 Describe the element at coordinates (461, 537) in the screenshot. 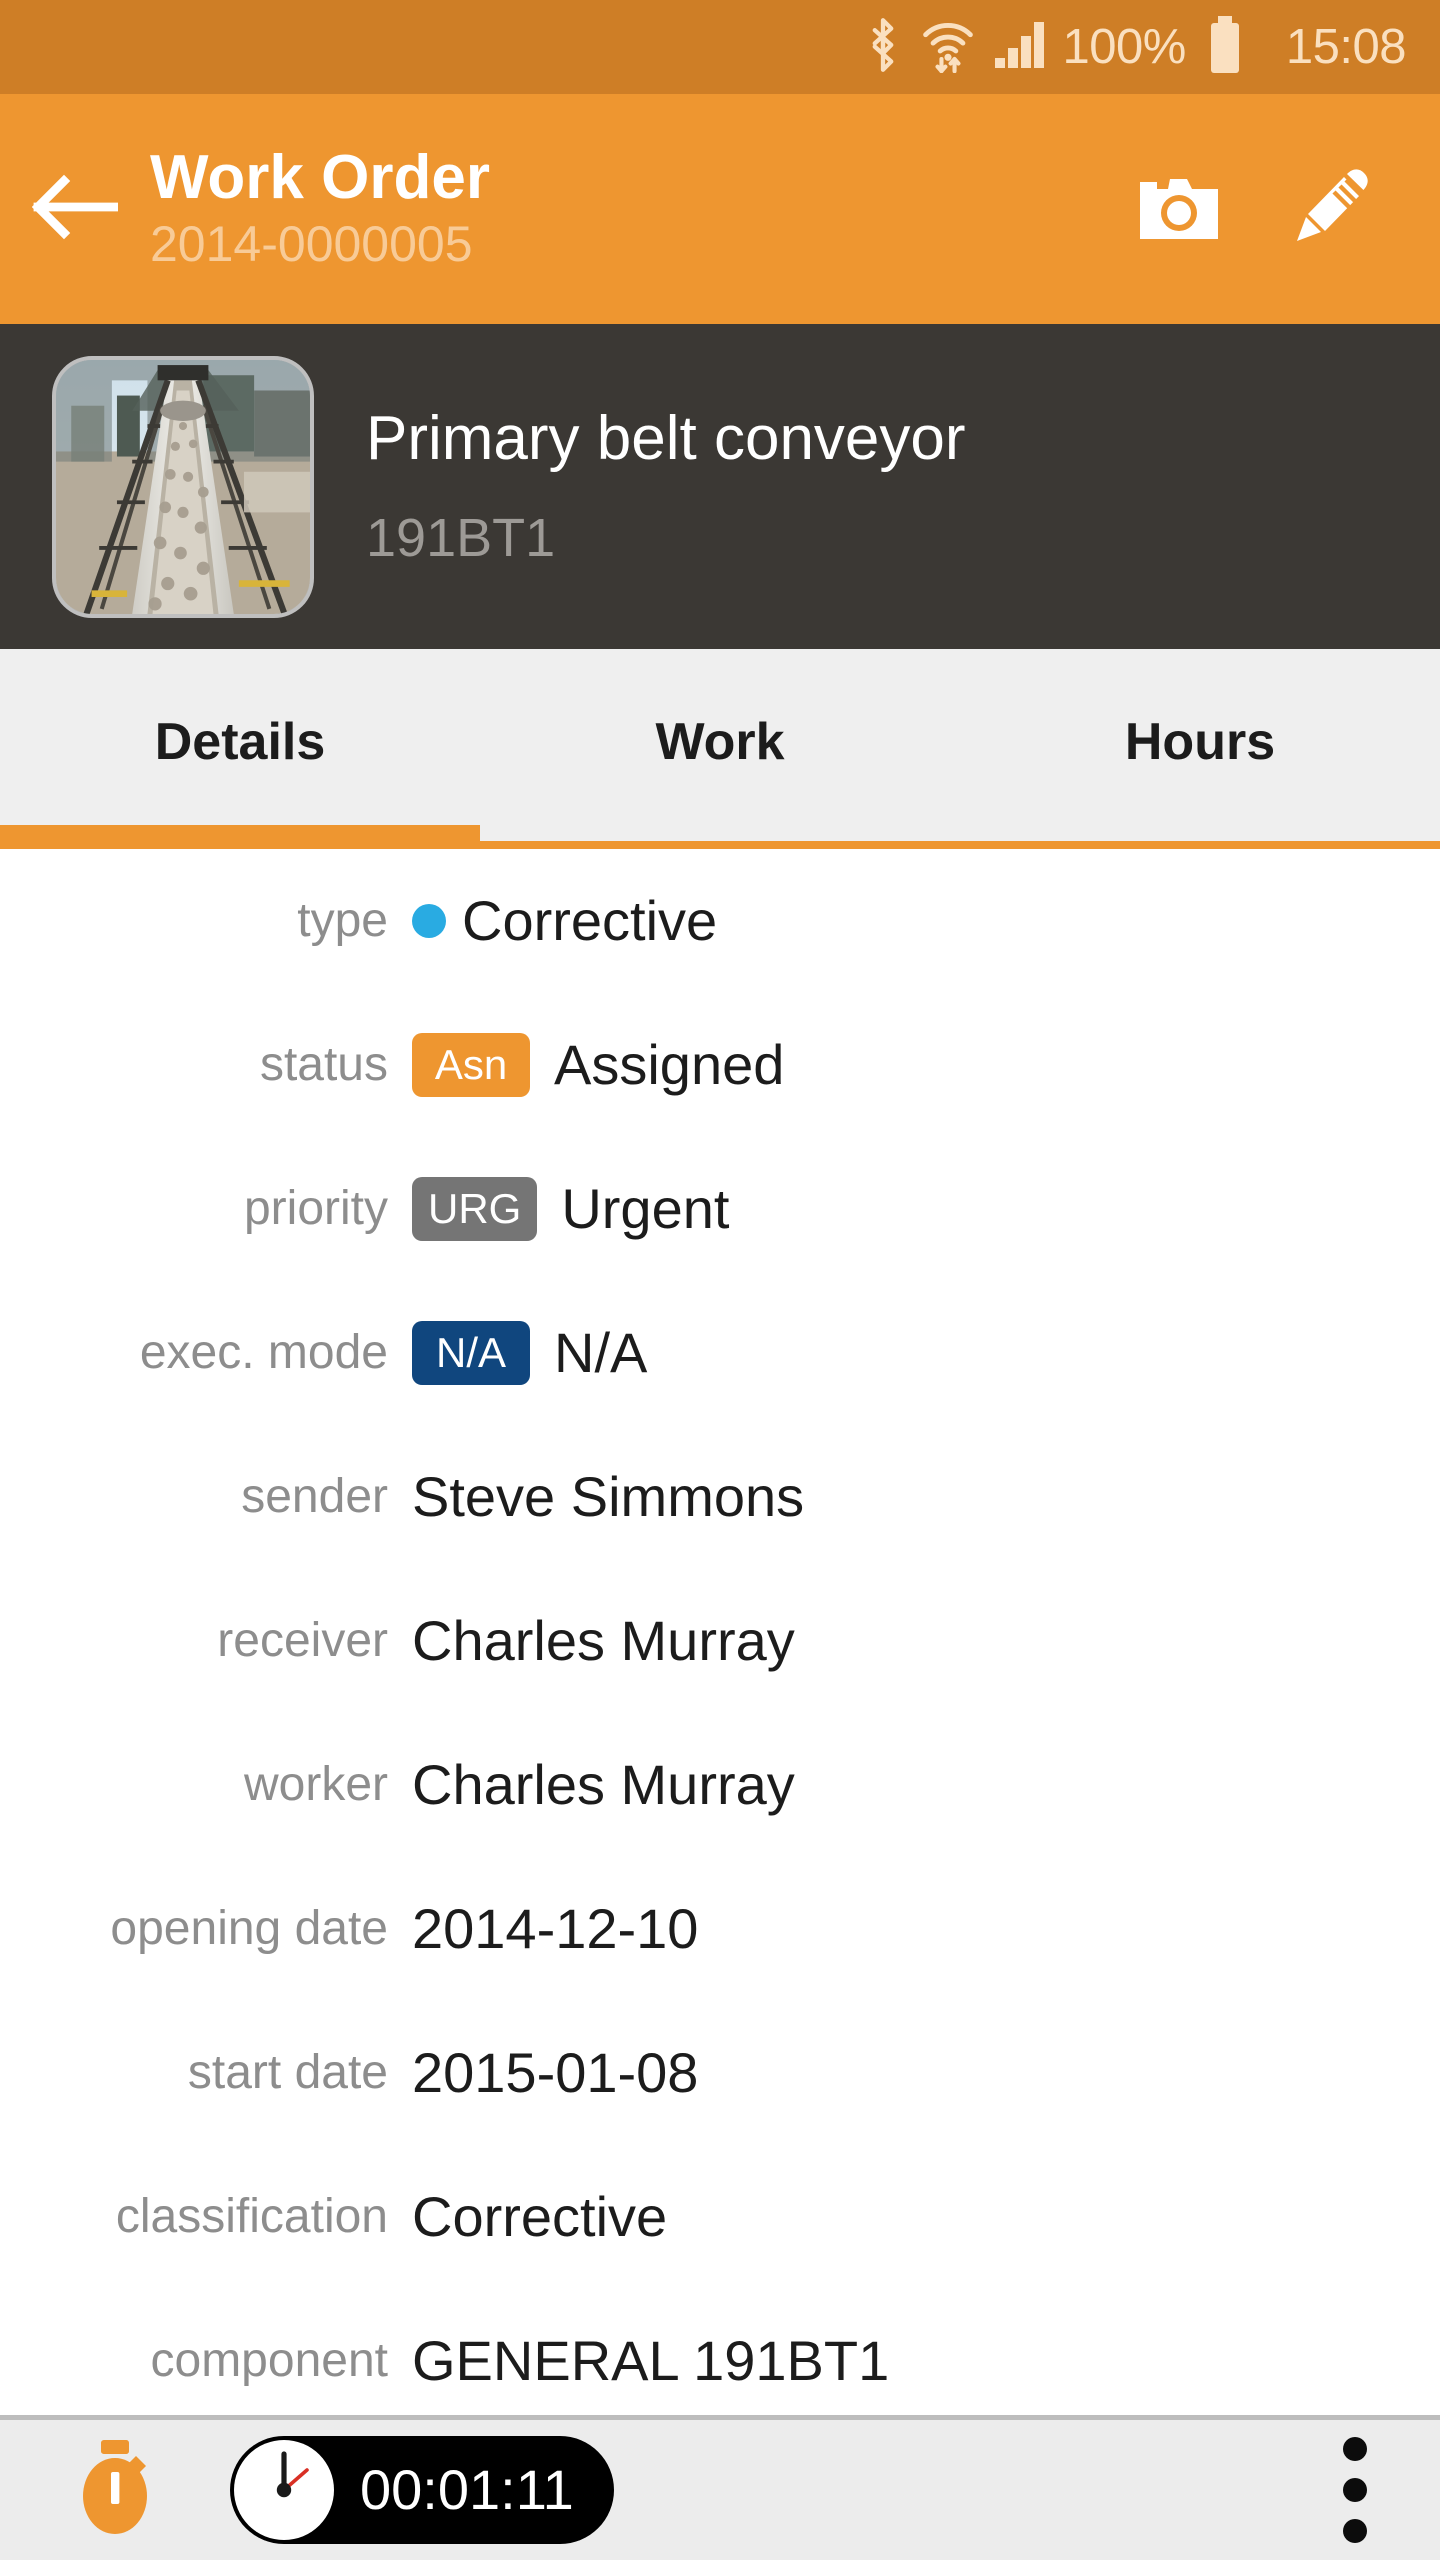

I see `asset-code: 191BT1` at that location.